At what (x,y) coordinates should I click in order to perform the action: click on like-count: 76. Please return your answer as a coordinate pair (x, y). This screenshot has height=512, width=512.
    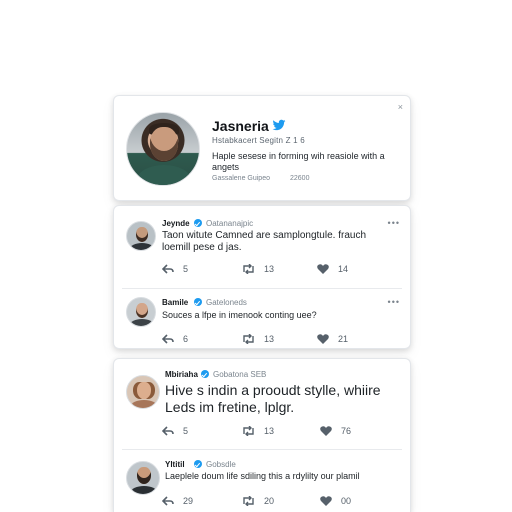
    Looking at the image, I should click on (346, 431).